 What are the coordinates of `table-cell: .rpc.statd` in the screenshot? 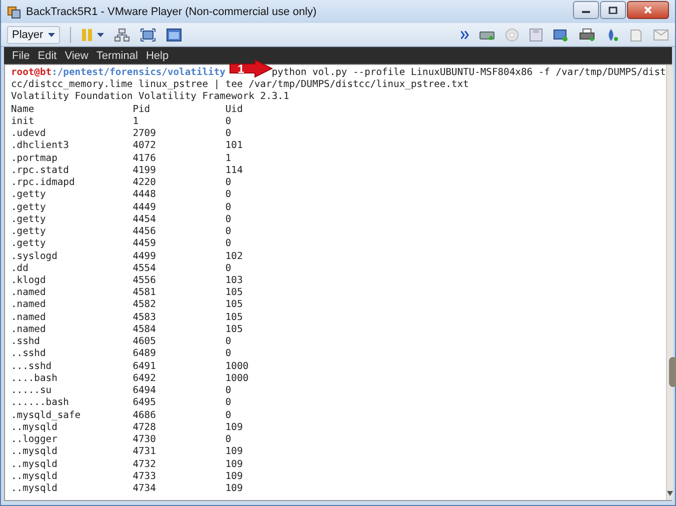 It's located at (40, 170).